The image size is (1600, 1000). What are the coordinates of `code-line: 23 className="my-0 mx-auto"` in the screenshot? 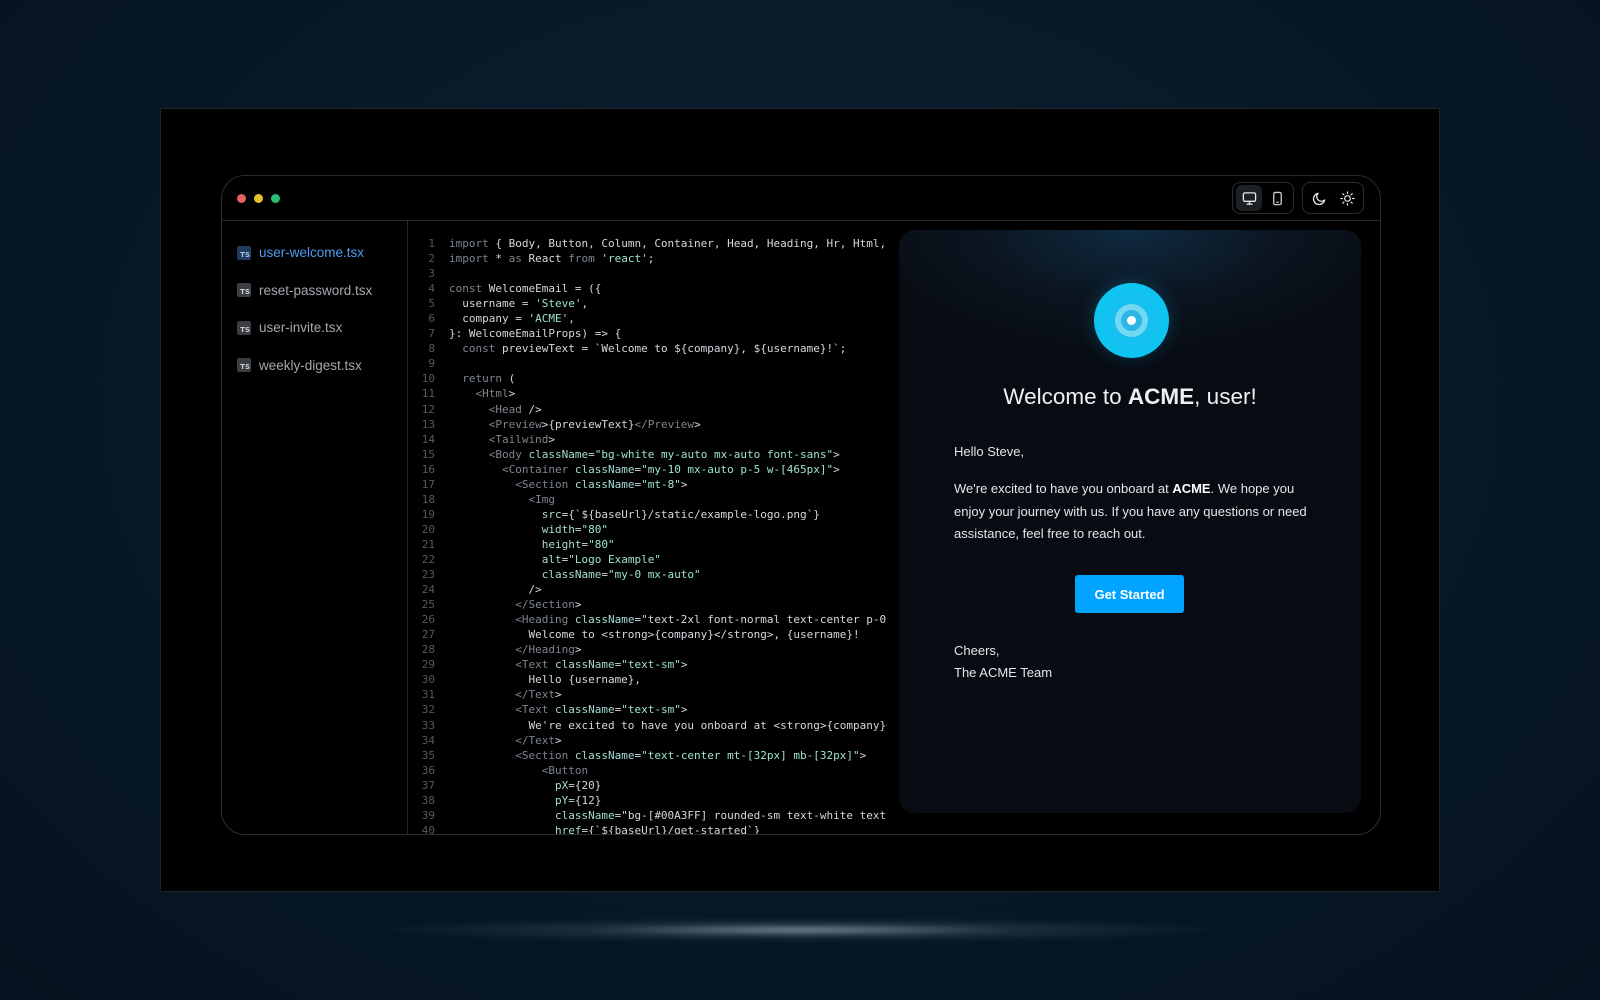 It's located at (648, 574).